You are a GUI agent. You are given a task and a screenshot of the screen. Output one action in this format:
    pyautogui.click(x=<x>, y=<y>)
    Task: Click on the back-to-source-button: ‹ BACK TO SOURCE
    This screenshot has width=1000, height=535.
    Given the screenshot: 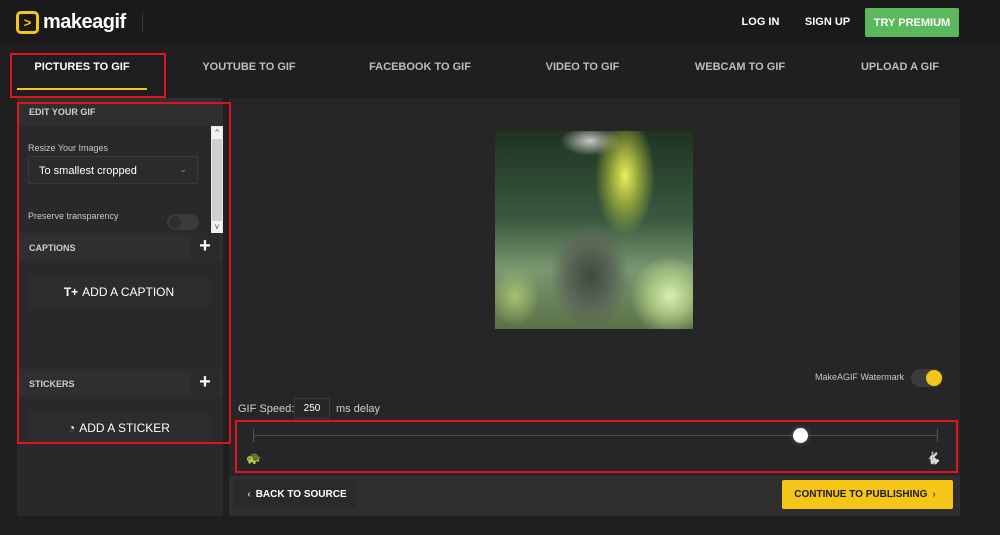 What is the action you would take?
    pyautogui.click(x=294, y=494)
    